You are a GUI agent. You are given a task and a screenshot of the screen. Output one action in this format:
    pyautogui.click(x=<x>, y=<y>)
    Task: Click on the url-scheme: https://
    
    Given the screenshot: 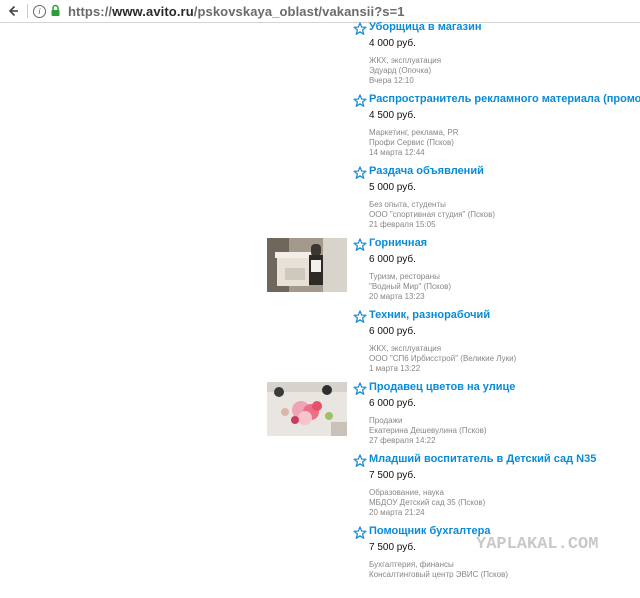 What is the action you would take?
    pyautogui.click(x=90, y=11)
    